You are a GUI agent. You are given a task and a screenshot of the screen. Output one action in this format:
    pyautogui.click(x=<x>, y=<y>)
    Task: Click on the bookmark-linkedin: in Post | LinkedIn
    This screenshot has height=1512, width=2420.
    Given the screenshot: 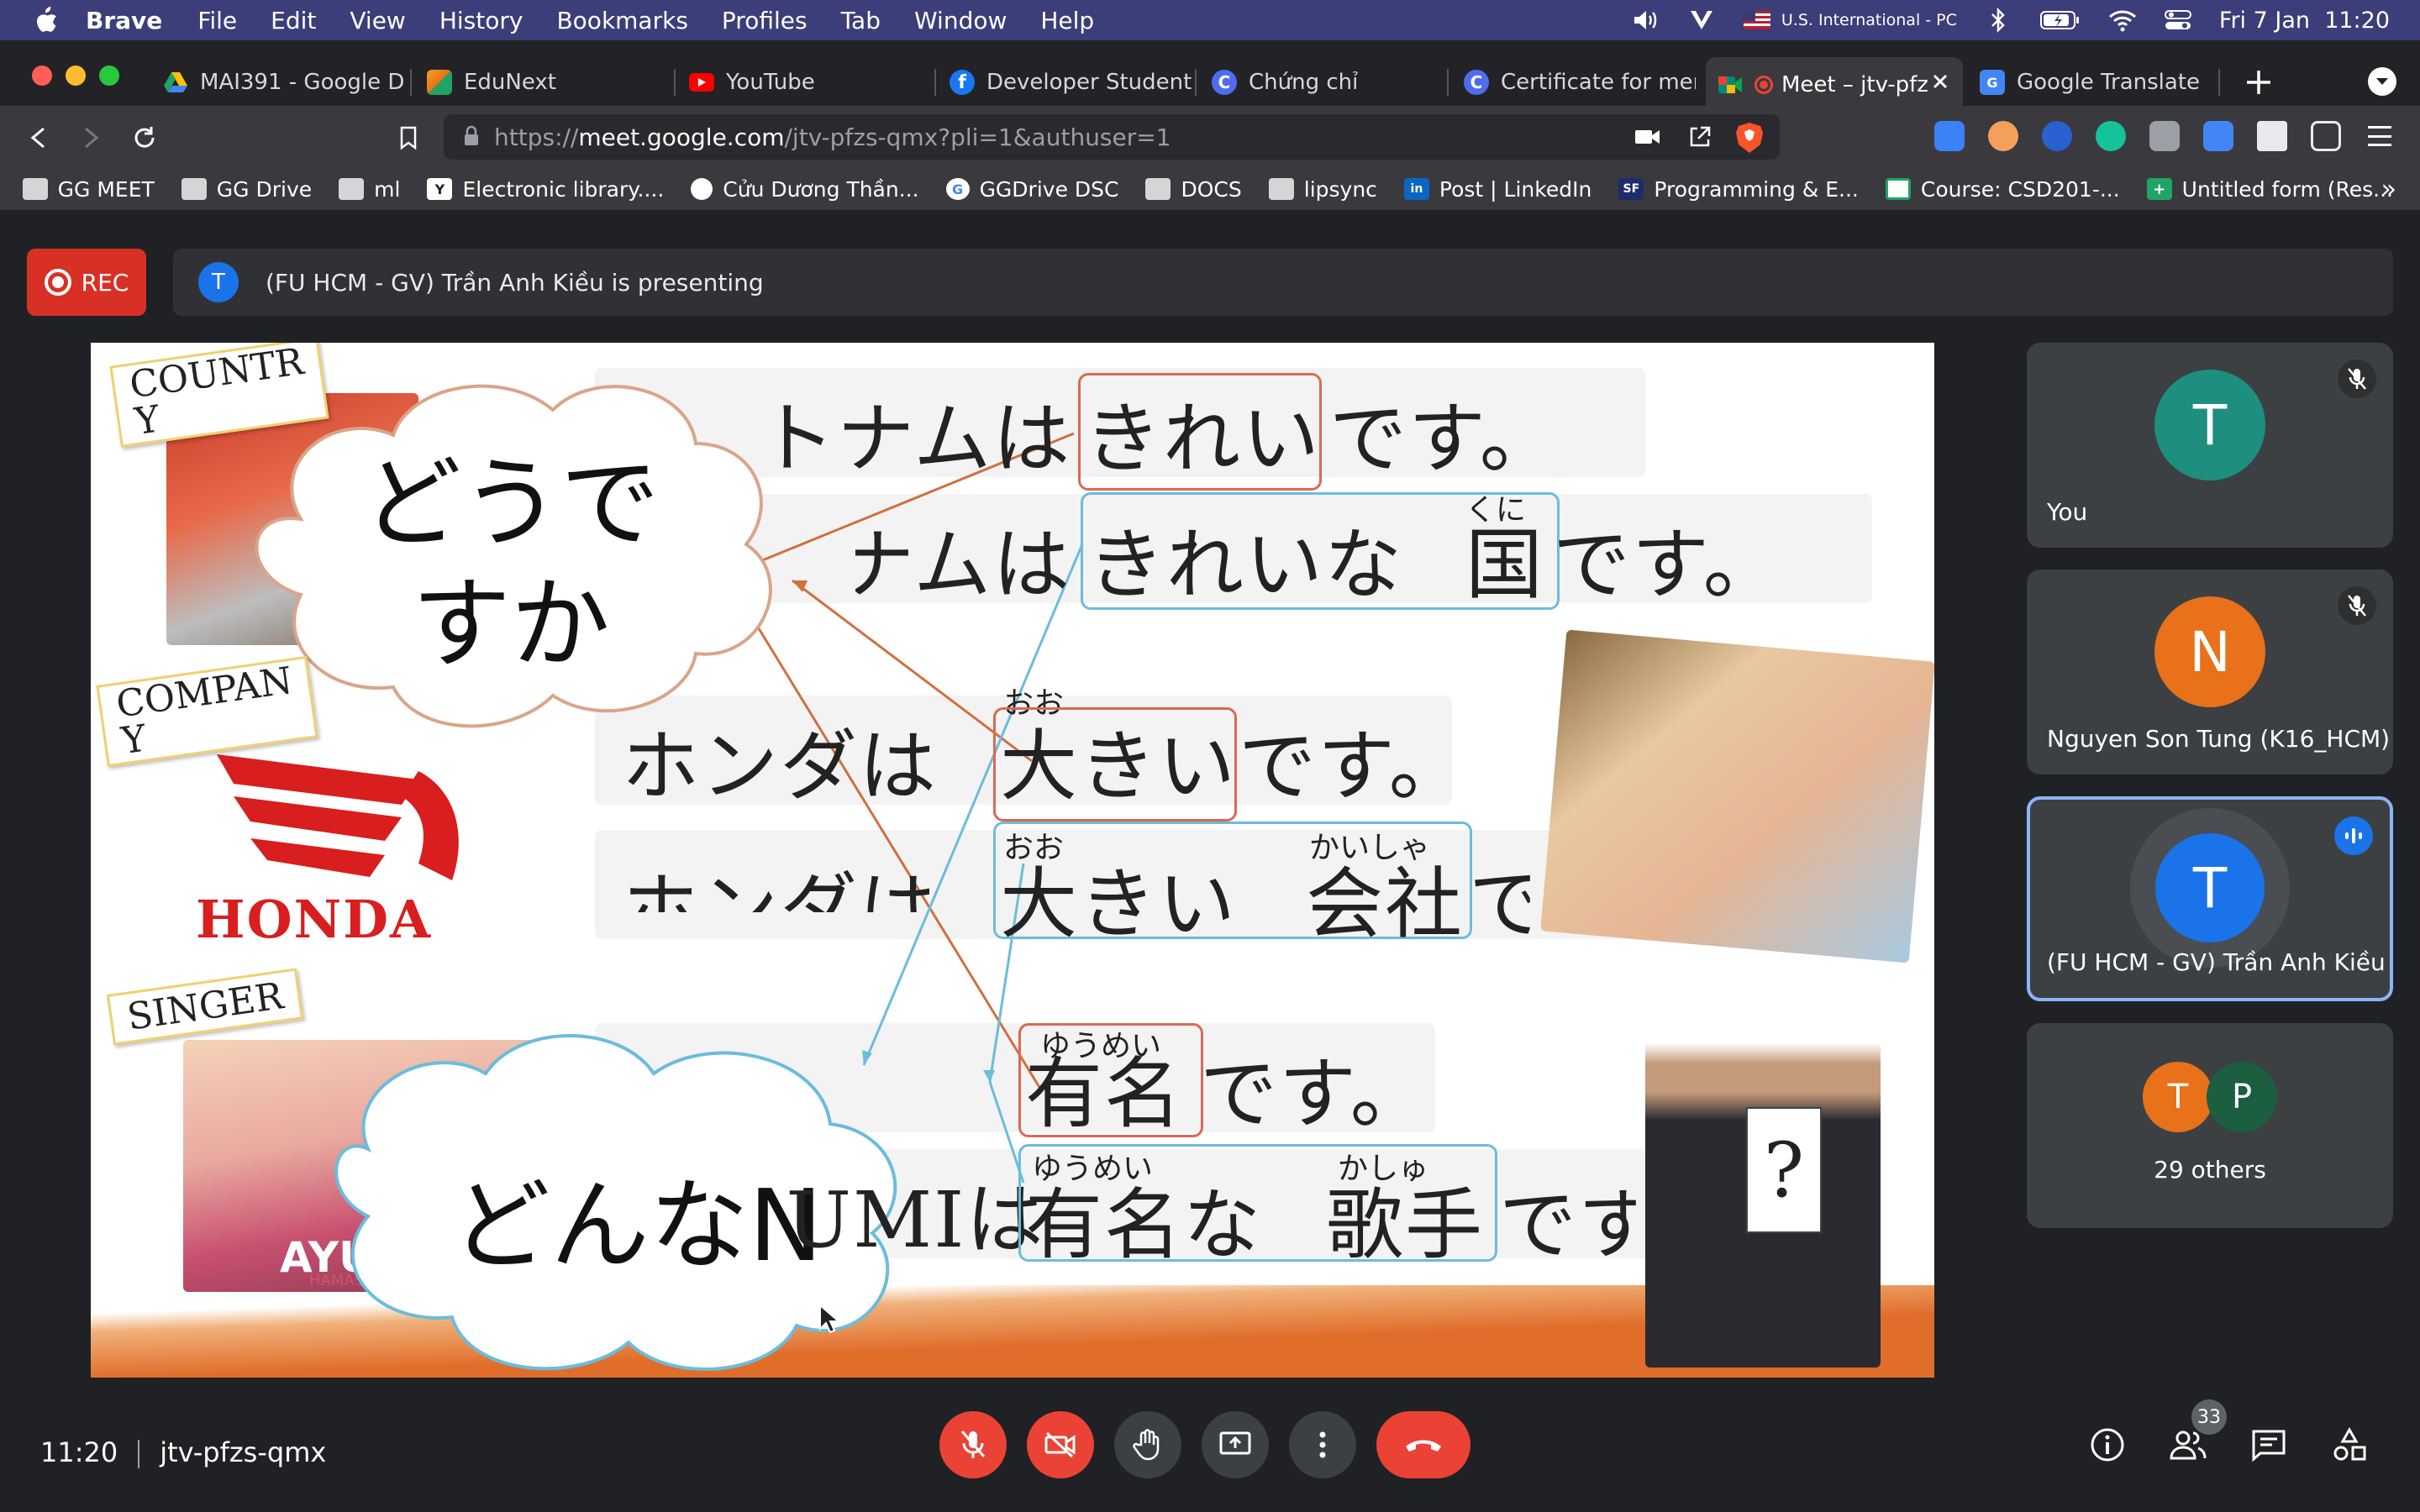 What is the action you would take?
    pyautogui.click(x=1497, y=189)
    